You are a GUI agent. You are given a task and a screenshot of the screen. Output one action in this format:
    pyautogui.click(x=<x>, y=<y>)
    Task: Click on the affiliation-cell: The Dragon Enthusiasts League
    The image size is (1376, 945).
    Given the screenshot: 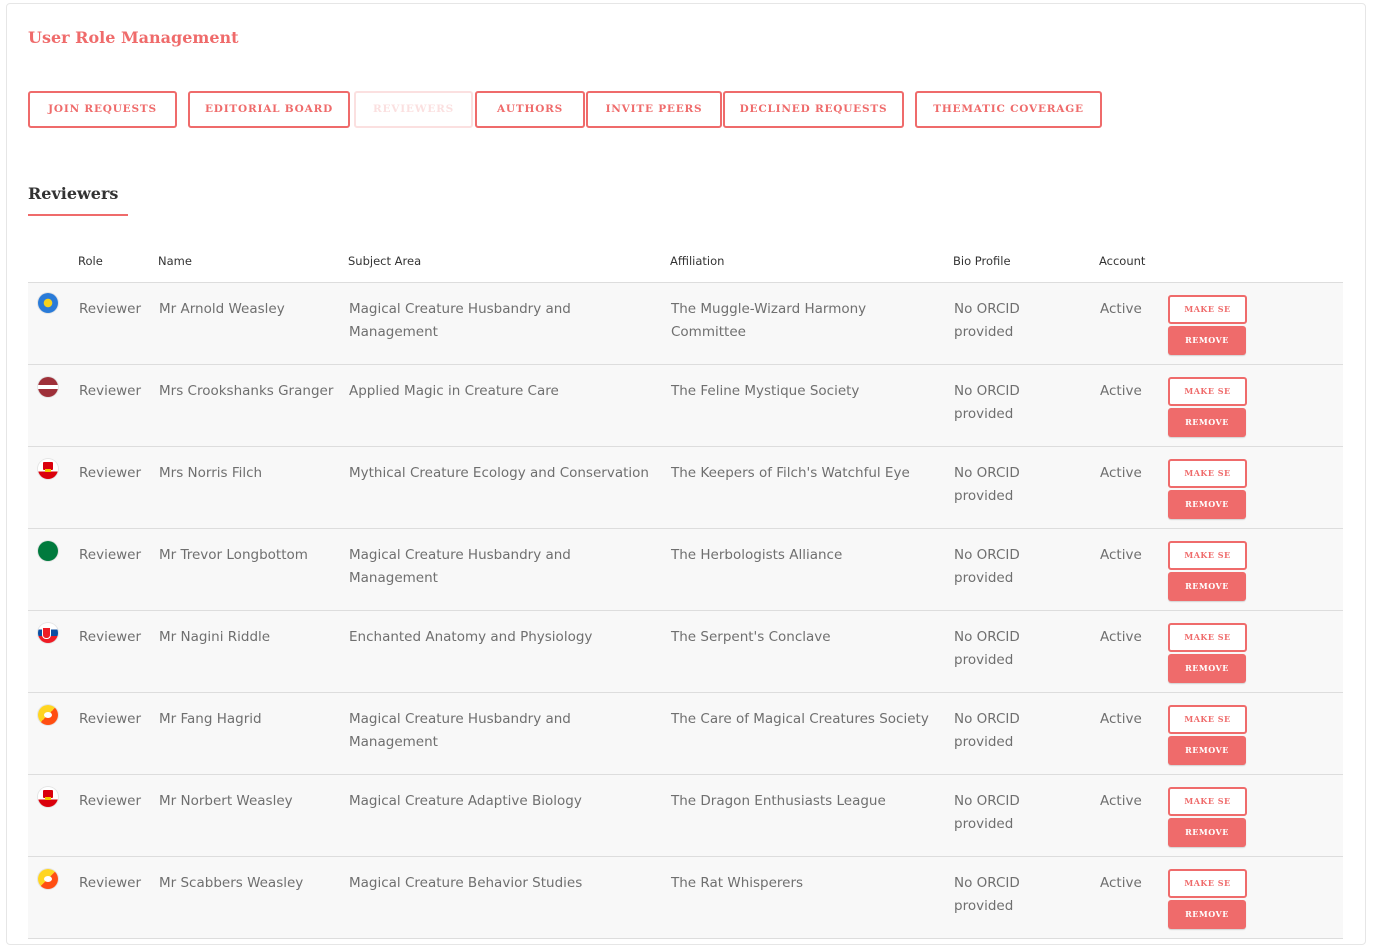 What is the action you would take?
    pyautogui.click(x=778, y=801)
    